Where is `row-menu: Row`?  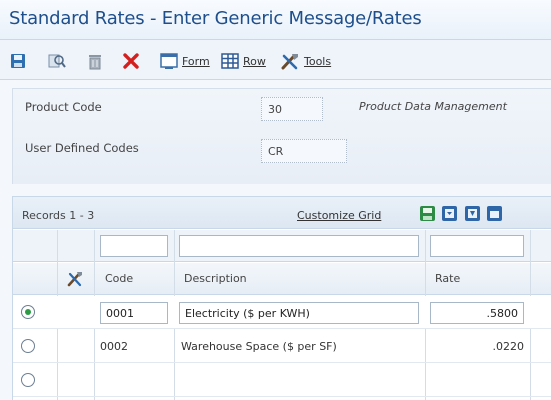 row-menu: Row is located at coordinates (243, 61).